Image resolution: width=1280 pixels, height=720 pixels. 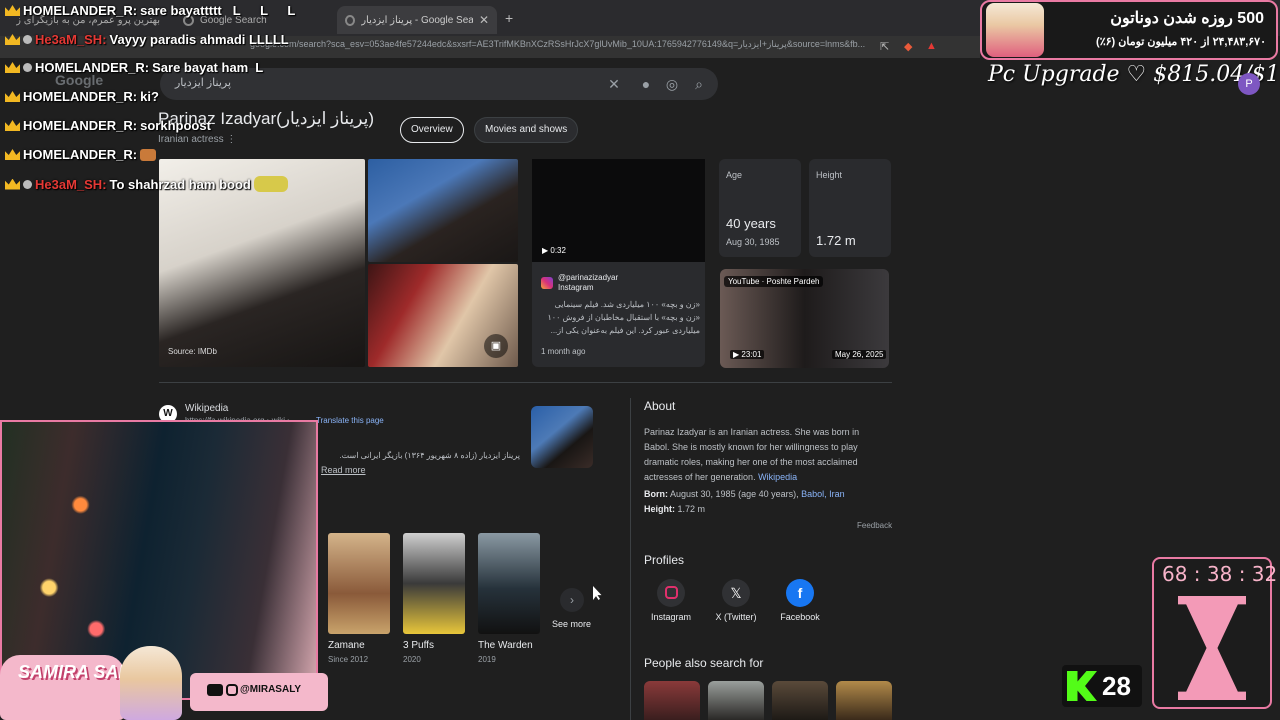 What do you see at coordinates (526, 130) in the screenshot?
I see `tab-movies-and-shows: Movies and shows` at bounding box center [526, 130].